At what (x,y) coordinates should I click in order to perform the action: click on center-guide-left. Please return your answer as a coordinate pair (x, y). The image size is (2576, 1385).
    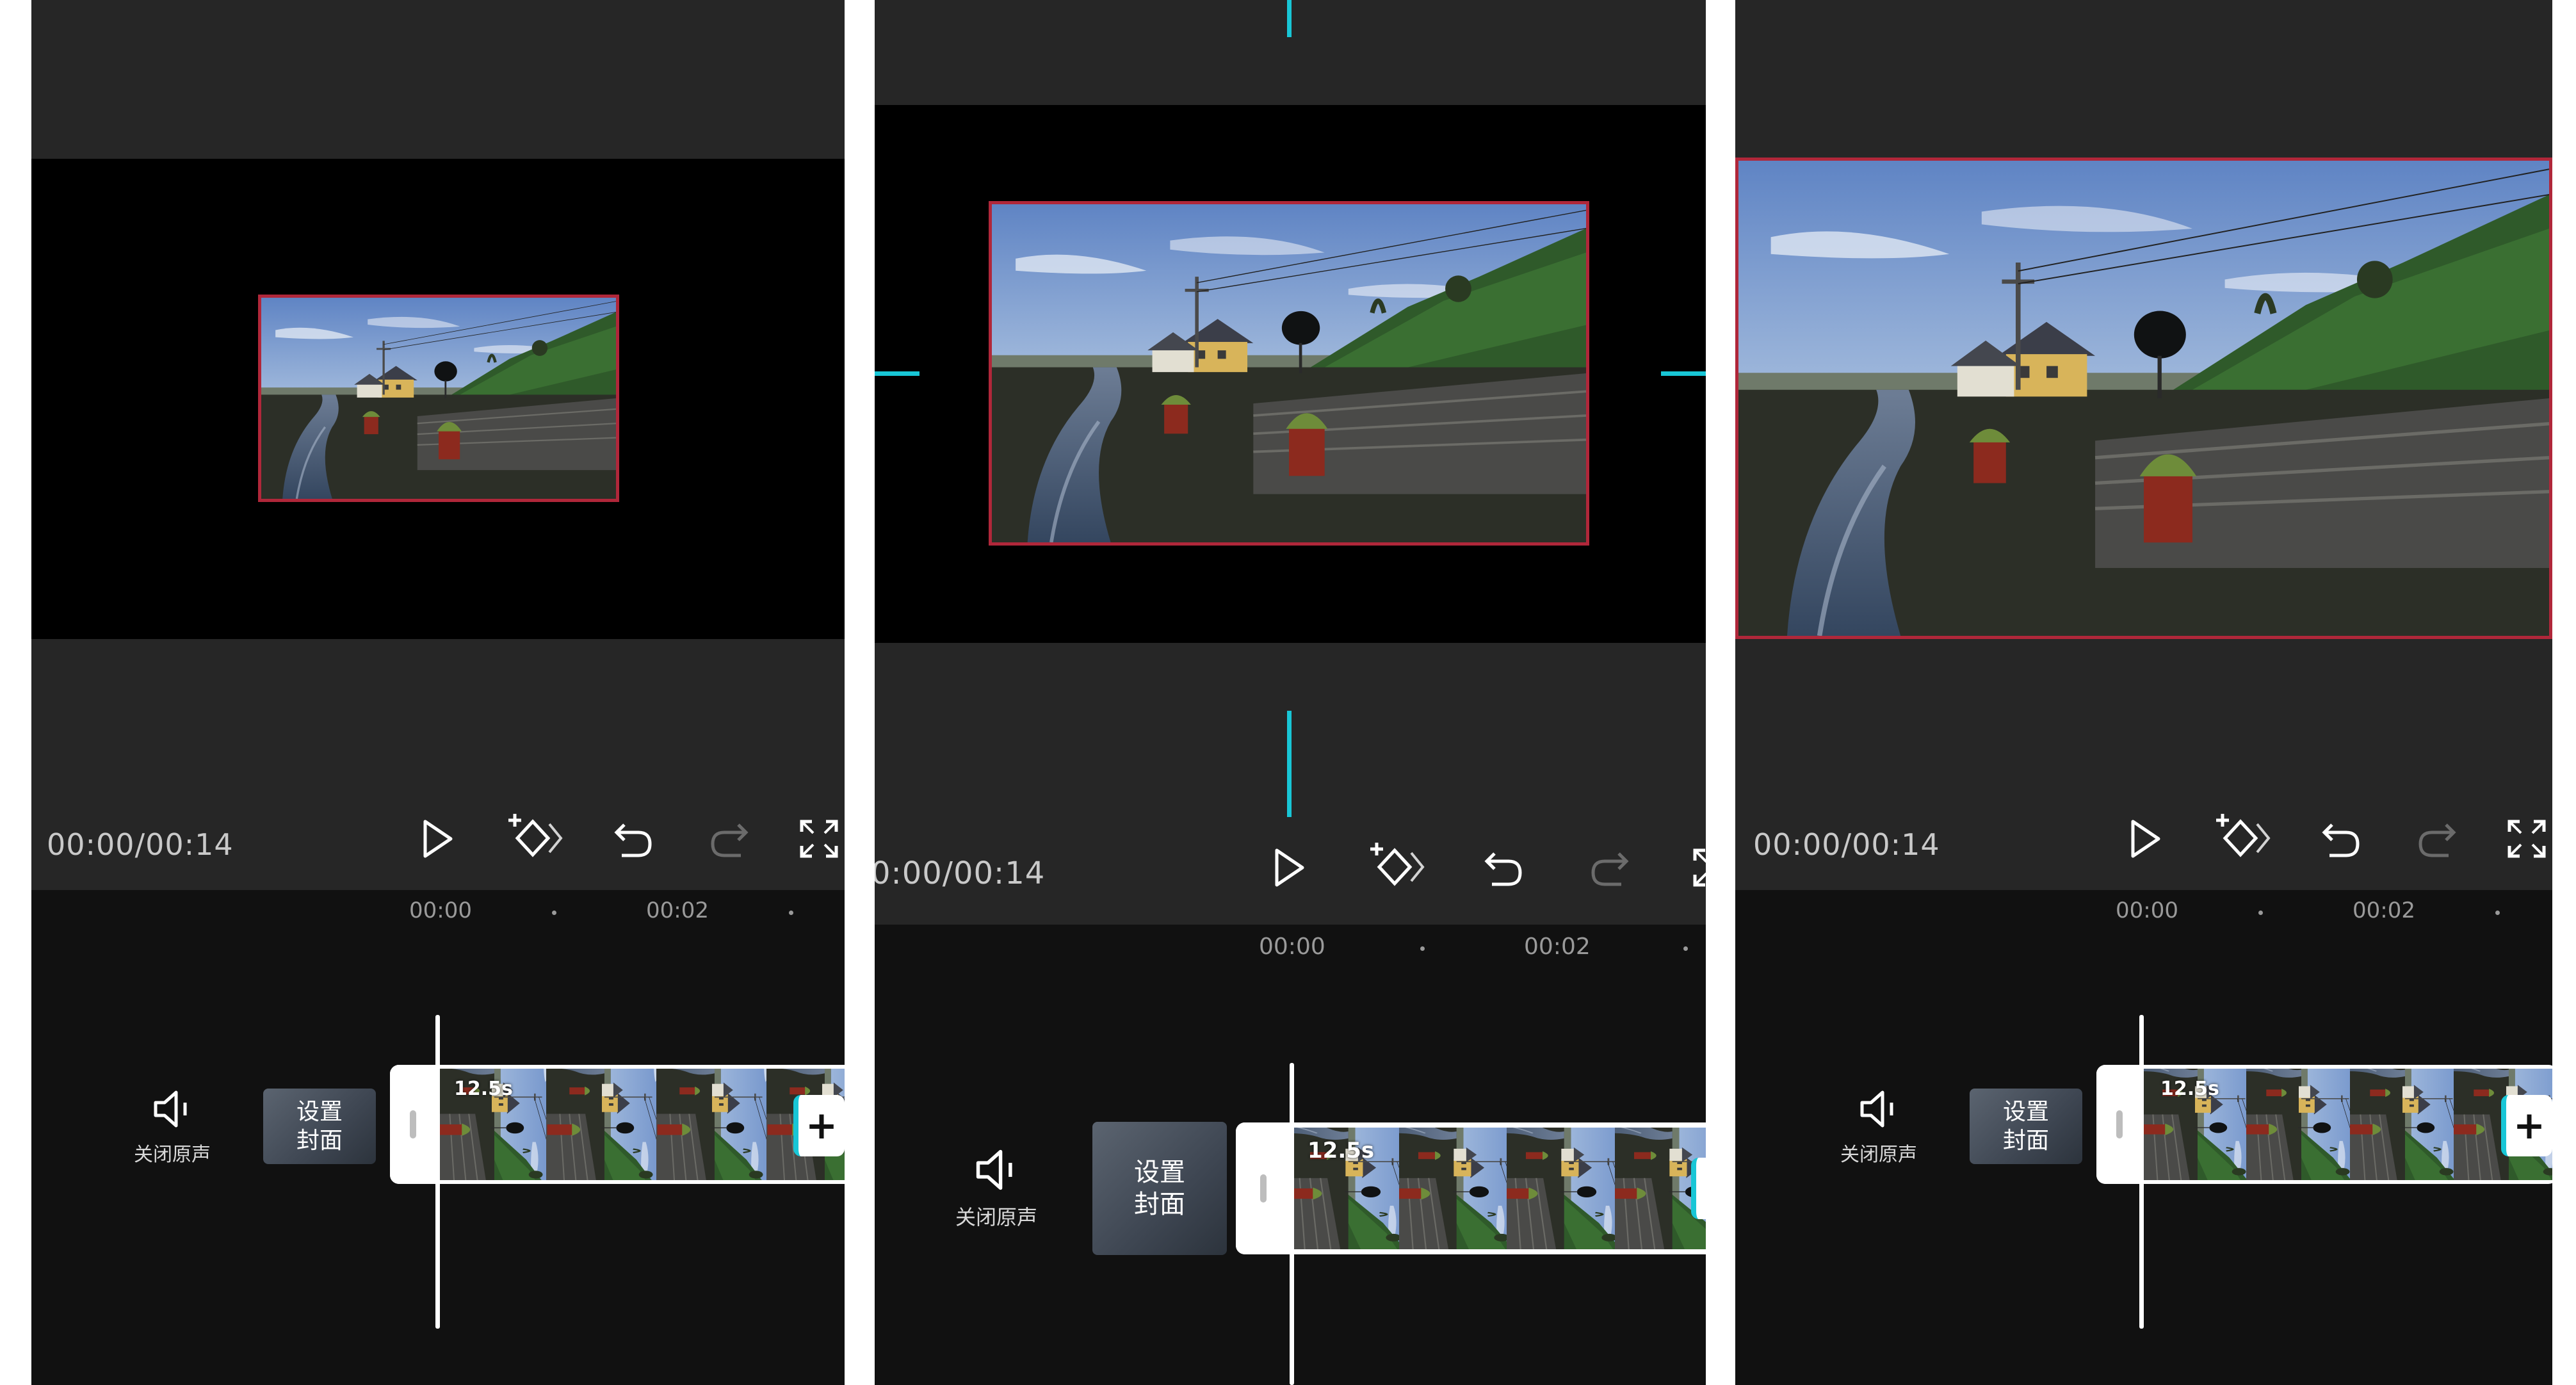
    Looking at the image, I should click on (897, 373).